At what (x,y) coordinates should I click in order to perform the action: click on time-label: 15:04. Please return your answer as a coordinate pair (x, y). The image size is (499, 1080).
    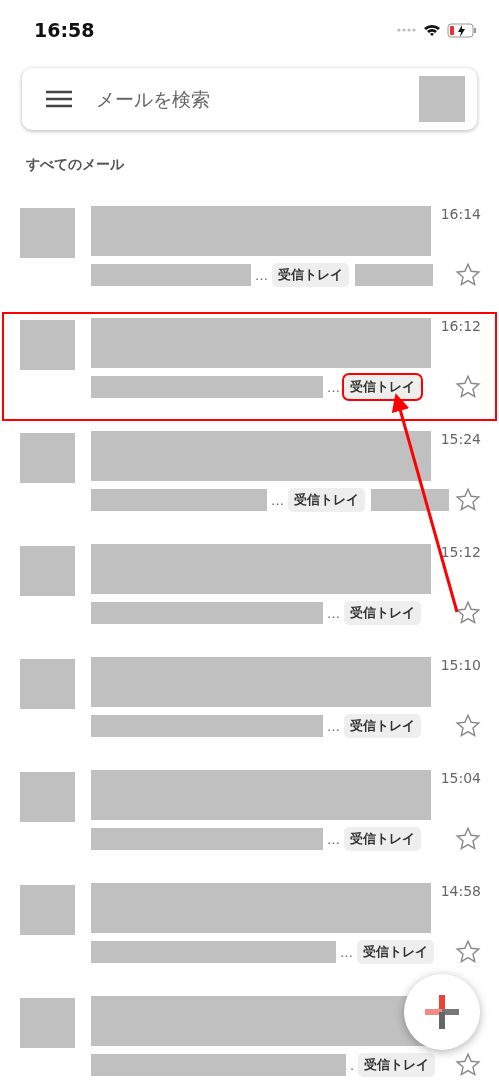
    Looking at the image, I should click on (460, 778).